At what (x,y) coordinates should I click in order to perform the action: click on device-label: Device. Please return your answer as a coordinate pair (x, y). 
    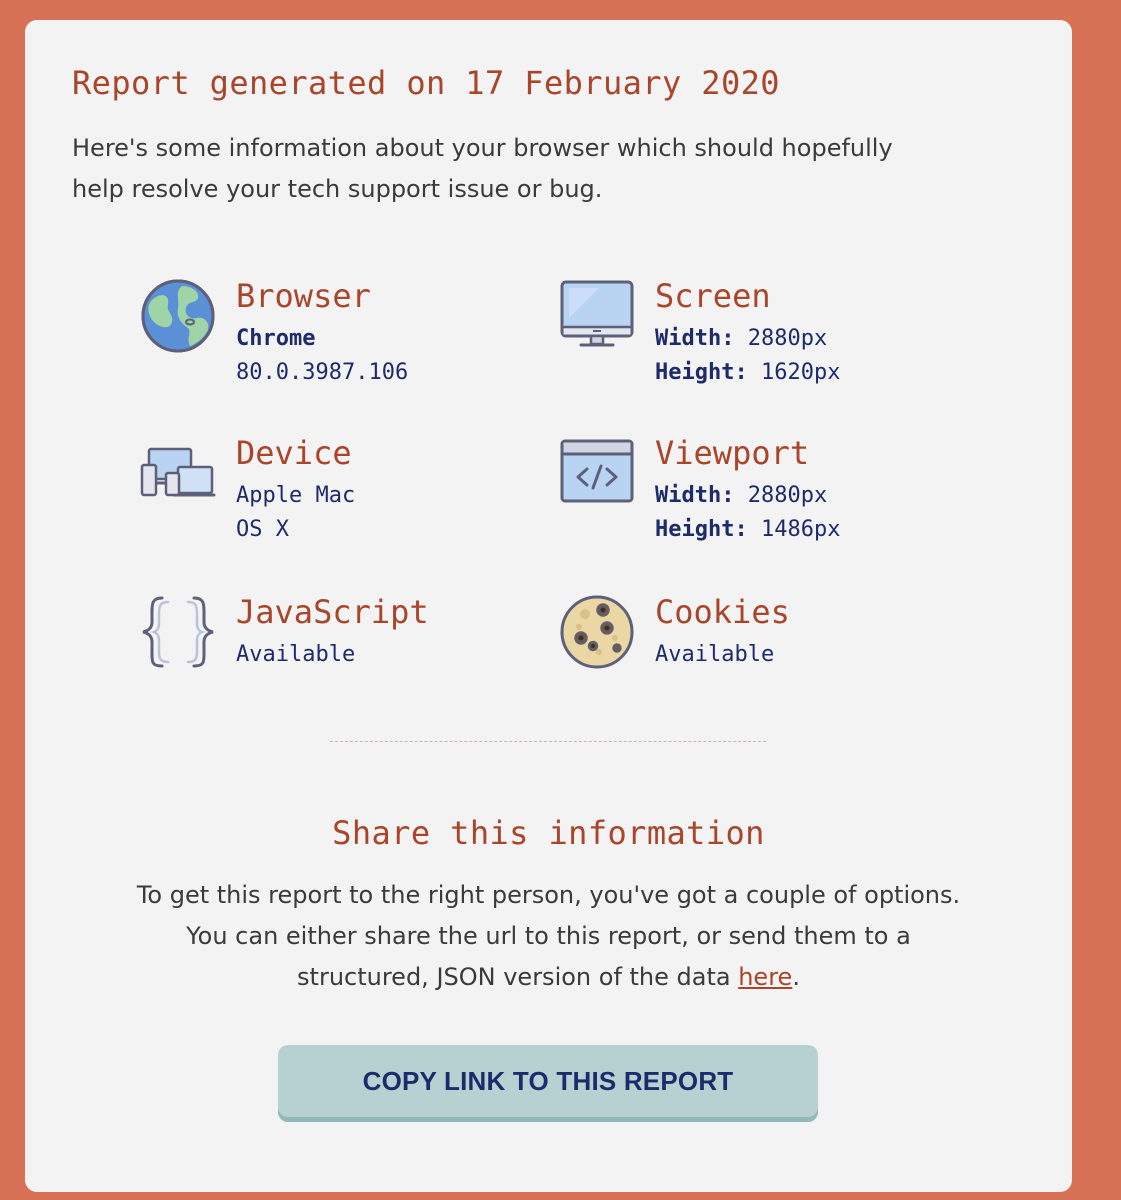
    Looking at the image, I should click on (294, 453).